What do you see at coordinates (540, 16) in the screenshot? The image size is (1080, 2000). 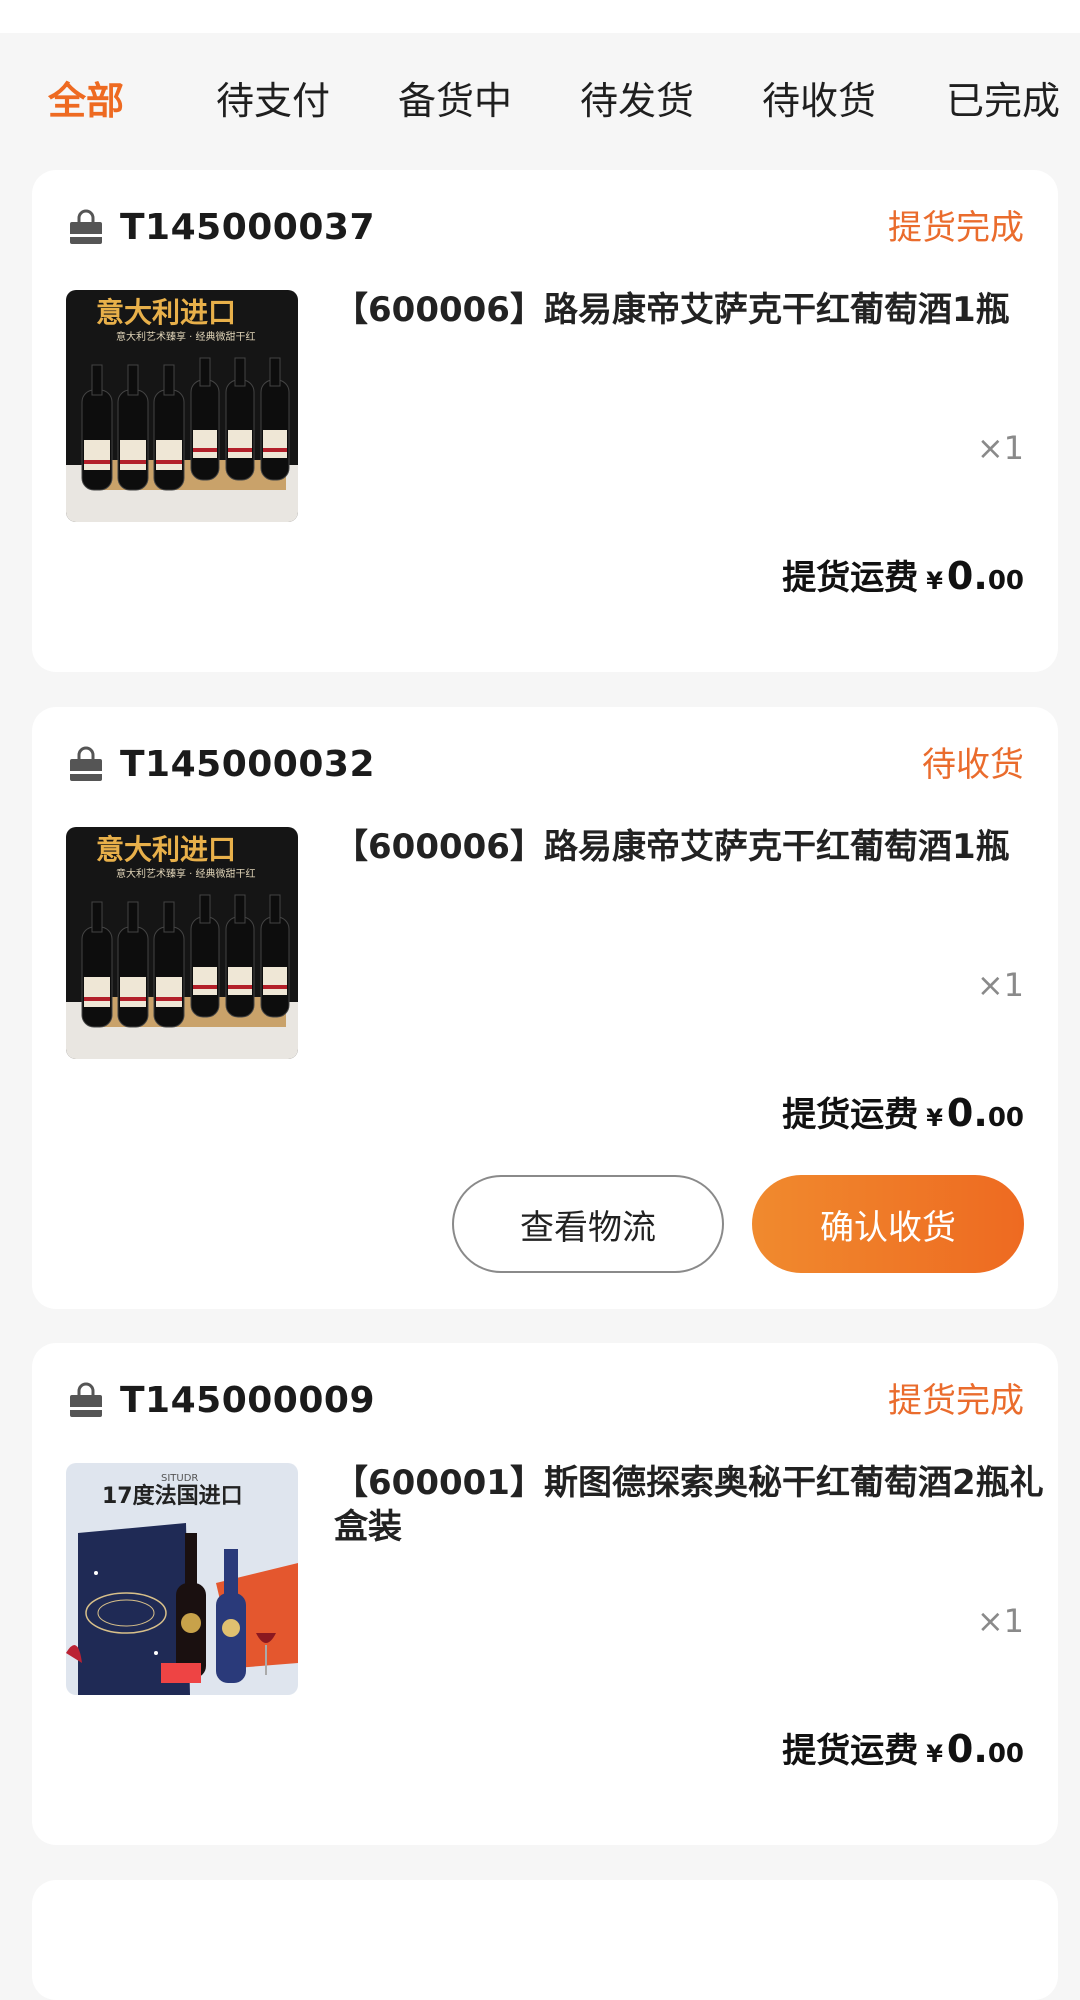 I see `status-bar-area` at bounding box center [540, 16].